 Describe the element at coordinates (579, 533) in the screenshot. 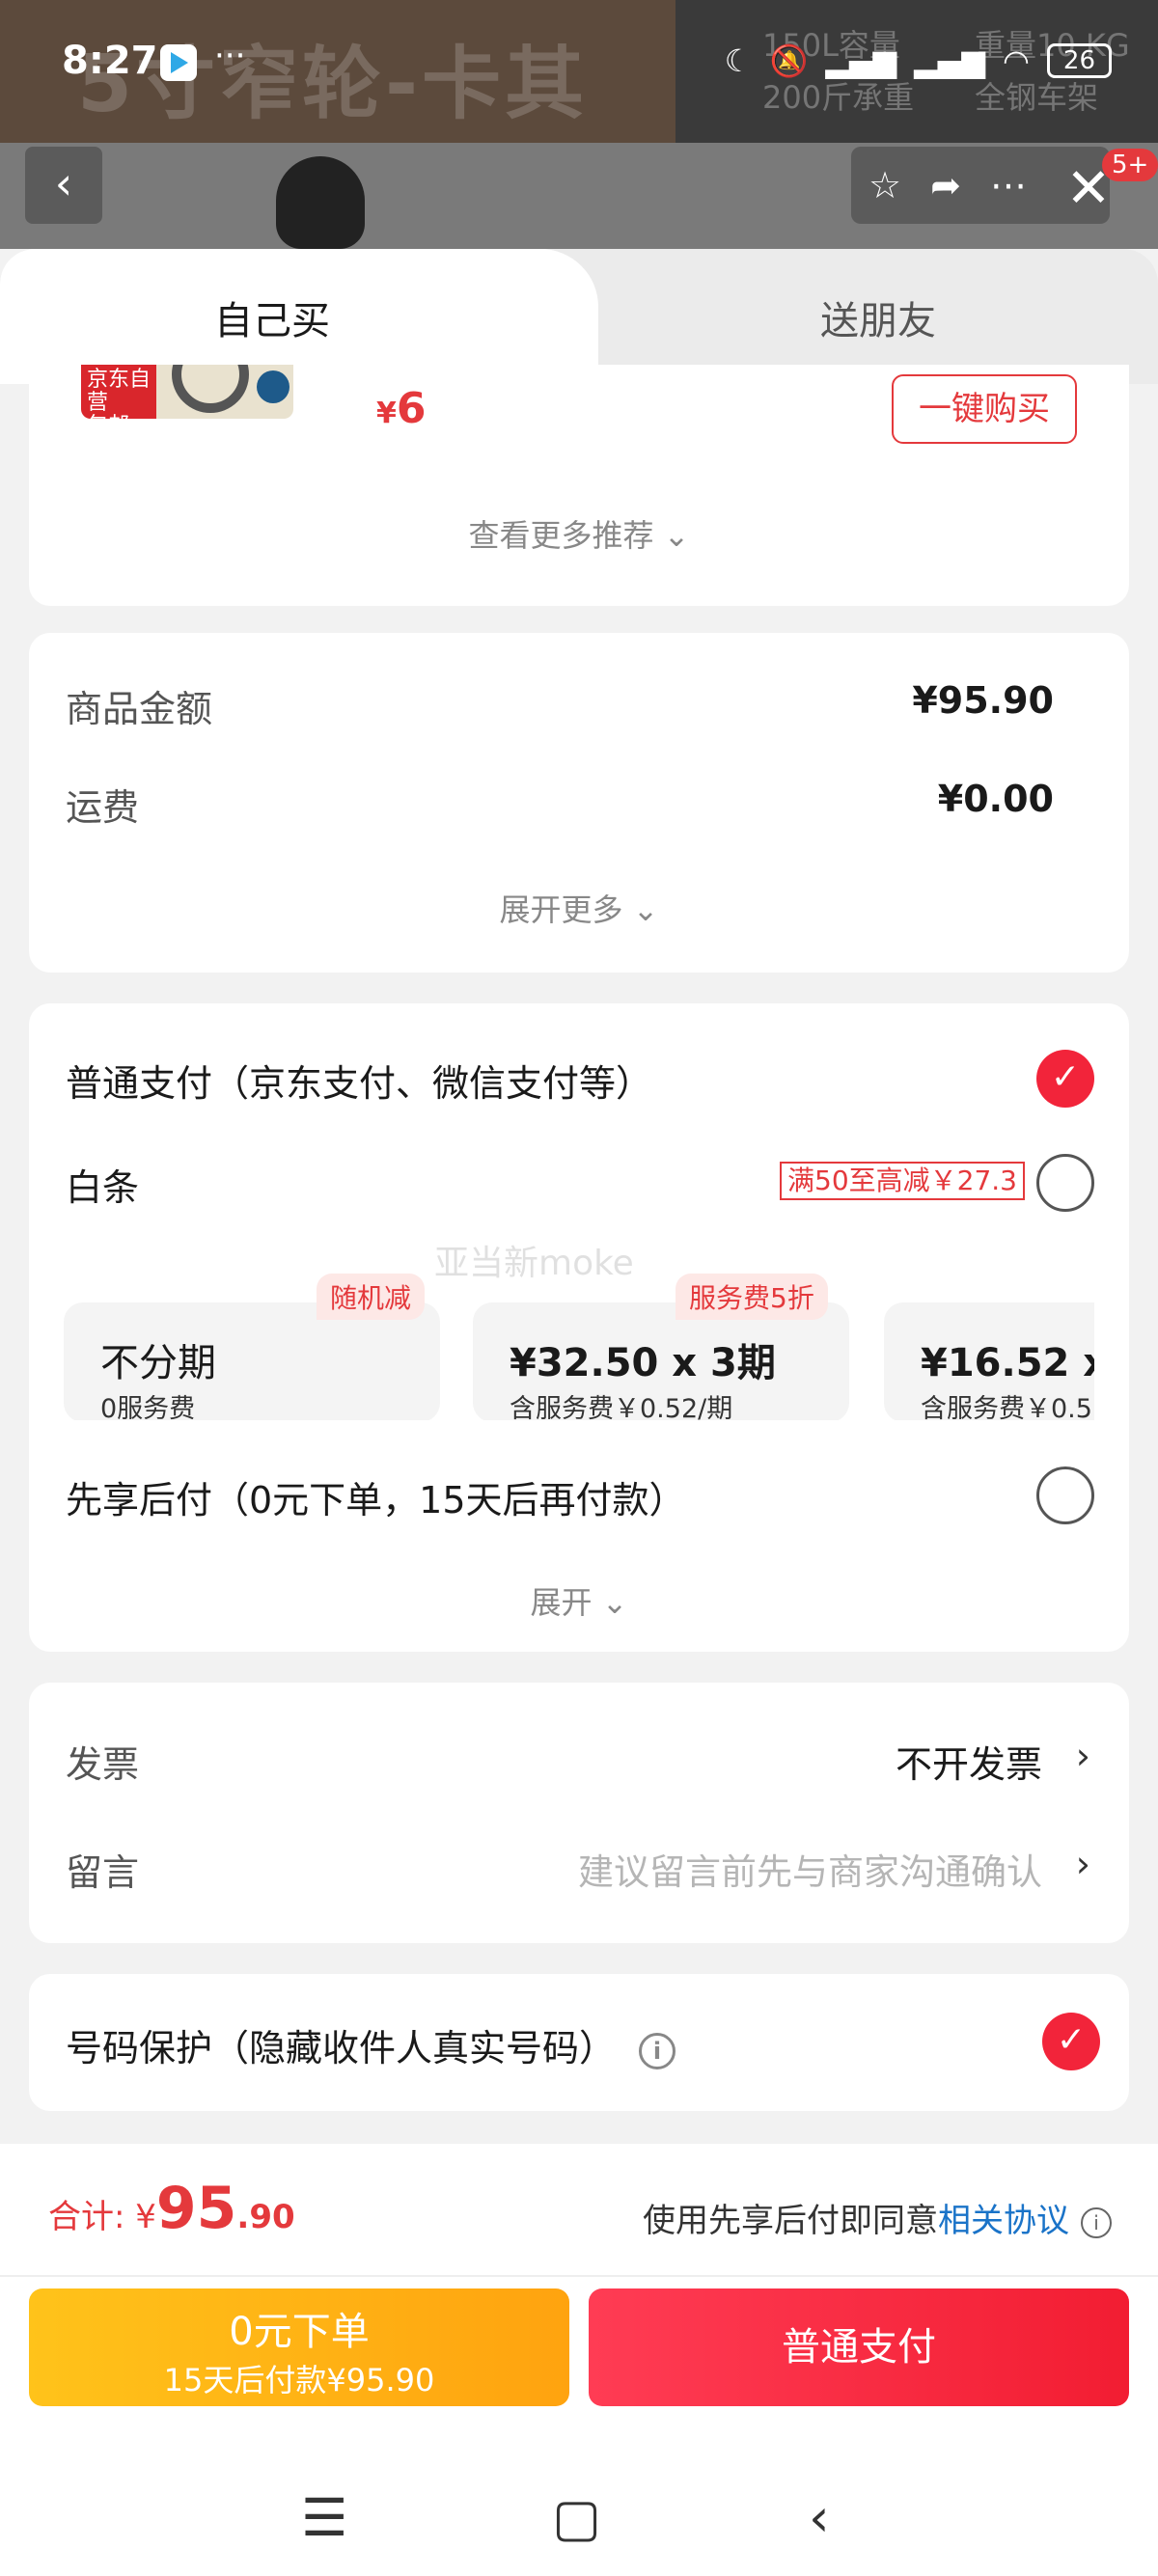

I see `more-recommendations-link: 查看更多推荐 ⌄` at that location.